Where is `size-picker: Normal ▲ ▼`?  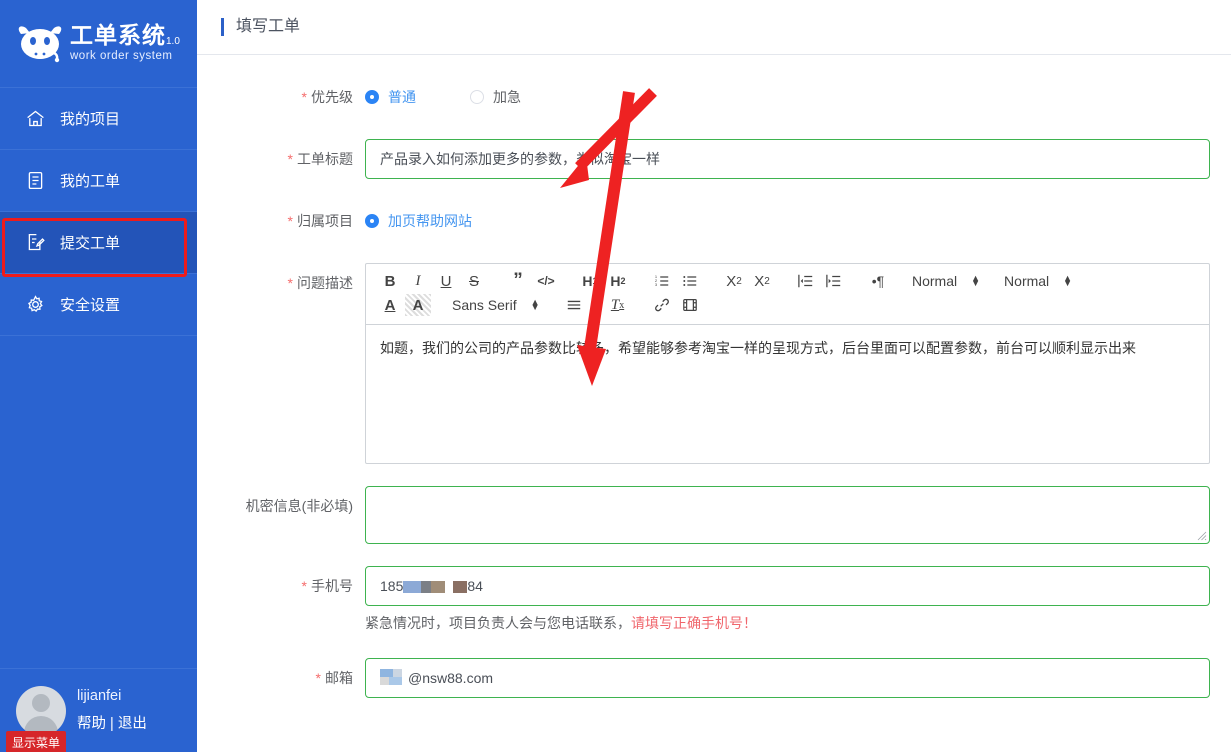 size-picker: Normal ▲ ▼ is located at coordinates (946, 281).